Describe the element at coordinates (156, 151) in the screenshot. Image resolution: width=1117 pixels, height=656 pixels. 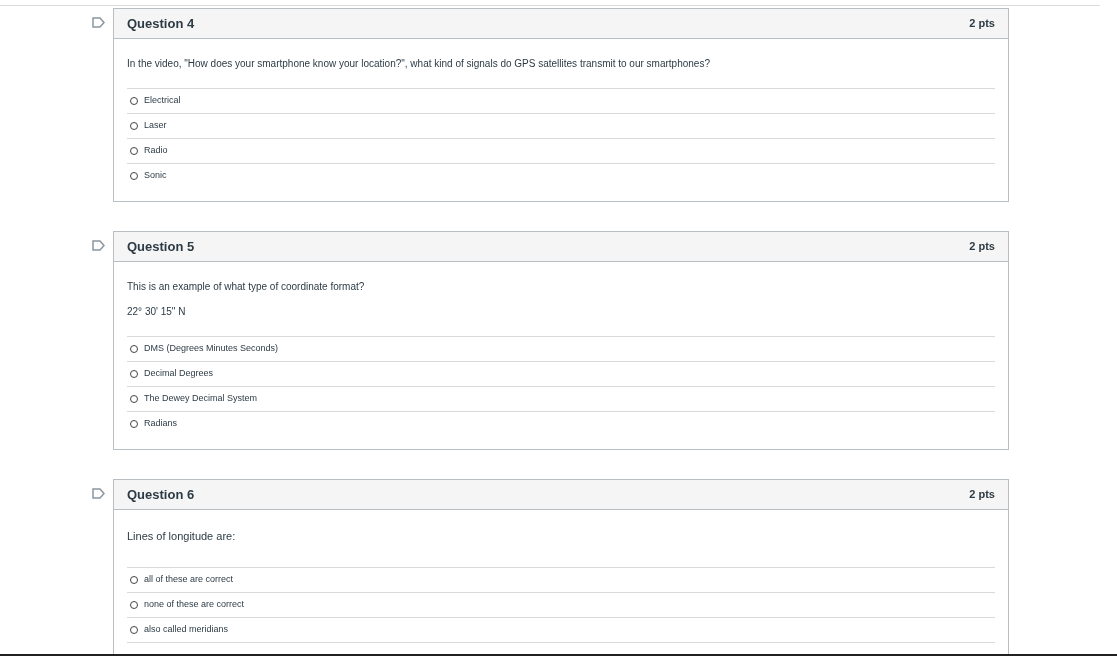
I see `answer-label: Radio` at that location.